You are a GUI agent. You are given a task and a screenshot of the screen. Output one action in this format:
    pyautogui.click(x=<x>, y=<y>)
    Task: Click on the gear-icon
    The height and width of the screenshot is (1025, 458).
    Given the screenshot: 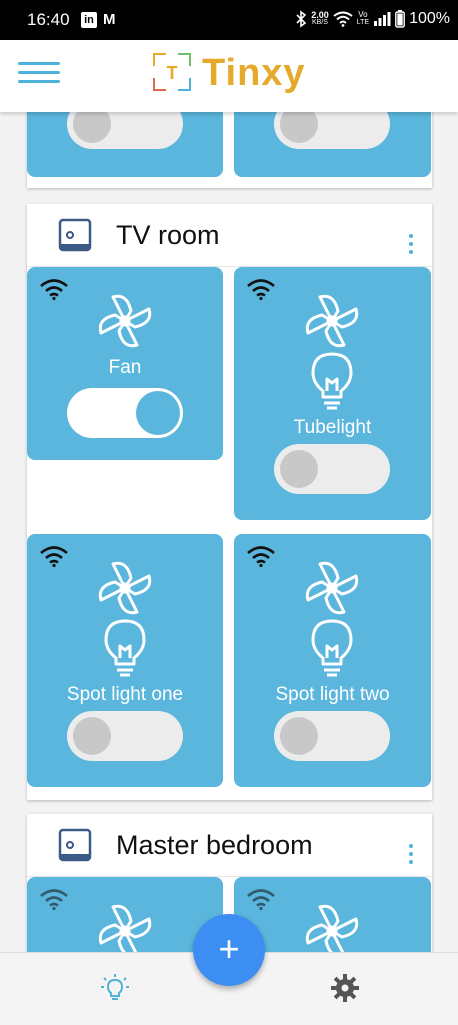 What is the action you would take?
    pyautogui.click(x=345, y=988)
    